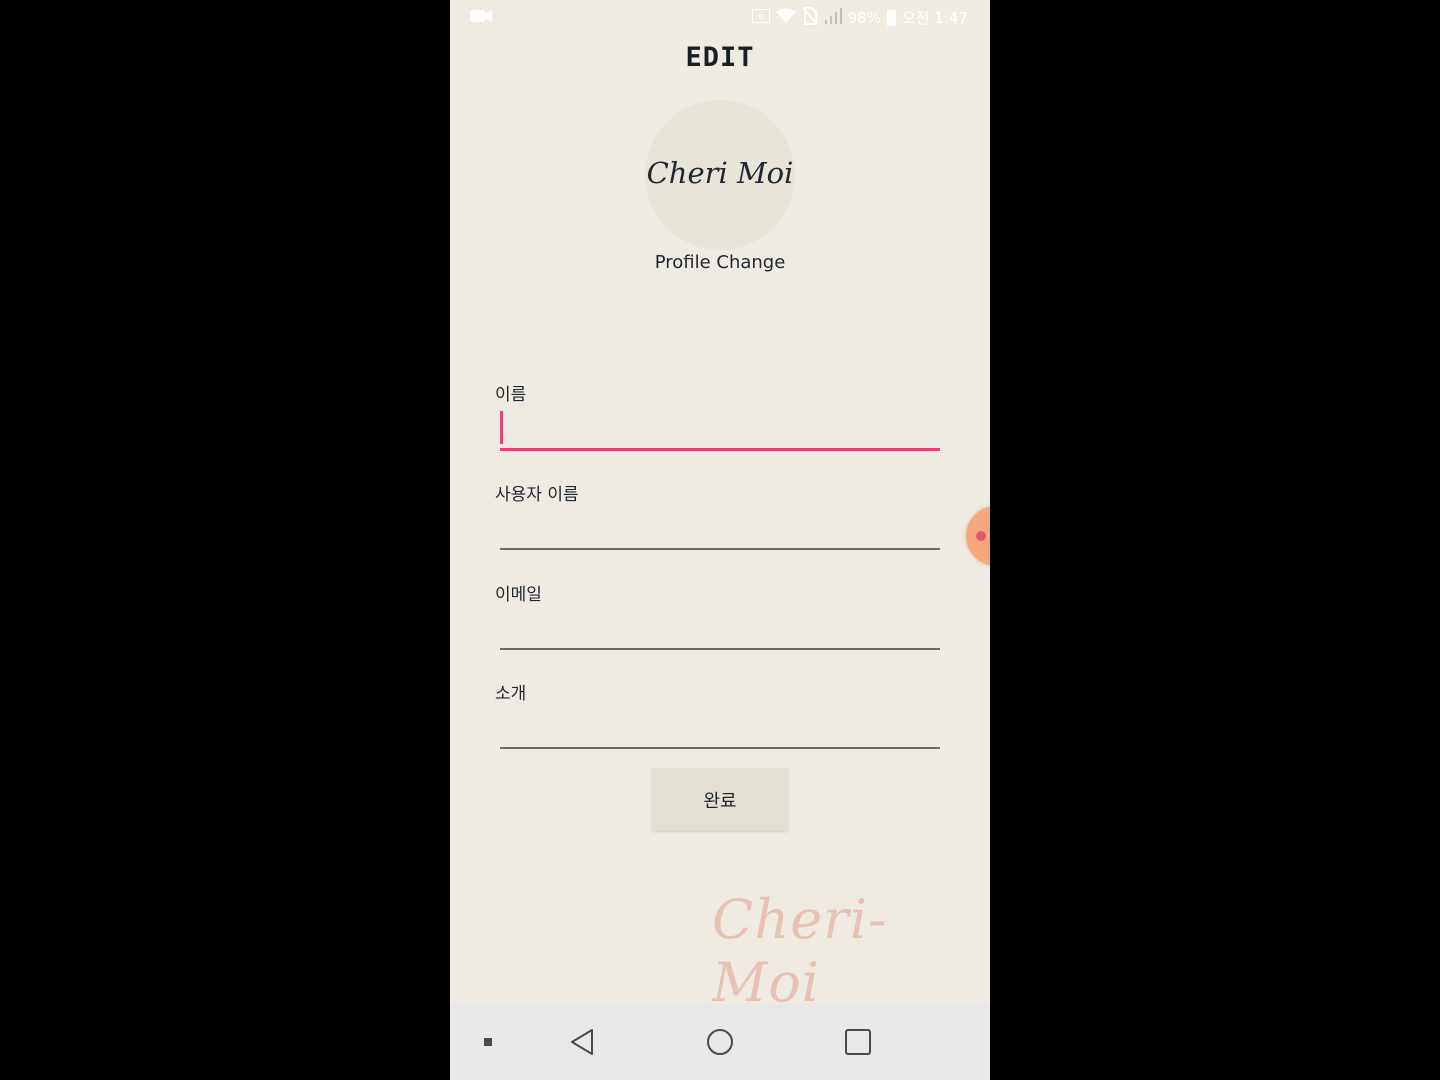 The image size is (1440, 1080). Describe the element at coordinates (720, 532) in the screenshot. I see `username-field` at that location.